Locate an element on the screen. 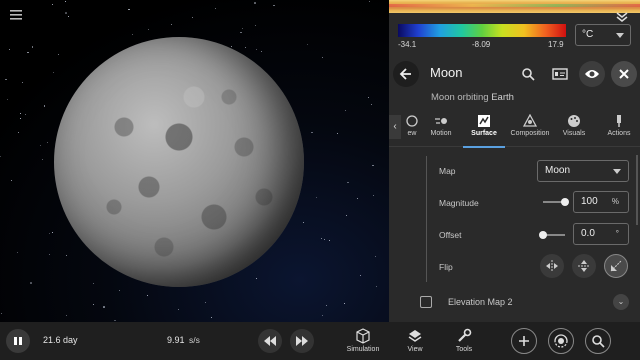  rewind-button is located at coordinates (270, 341).